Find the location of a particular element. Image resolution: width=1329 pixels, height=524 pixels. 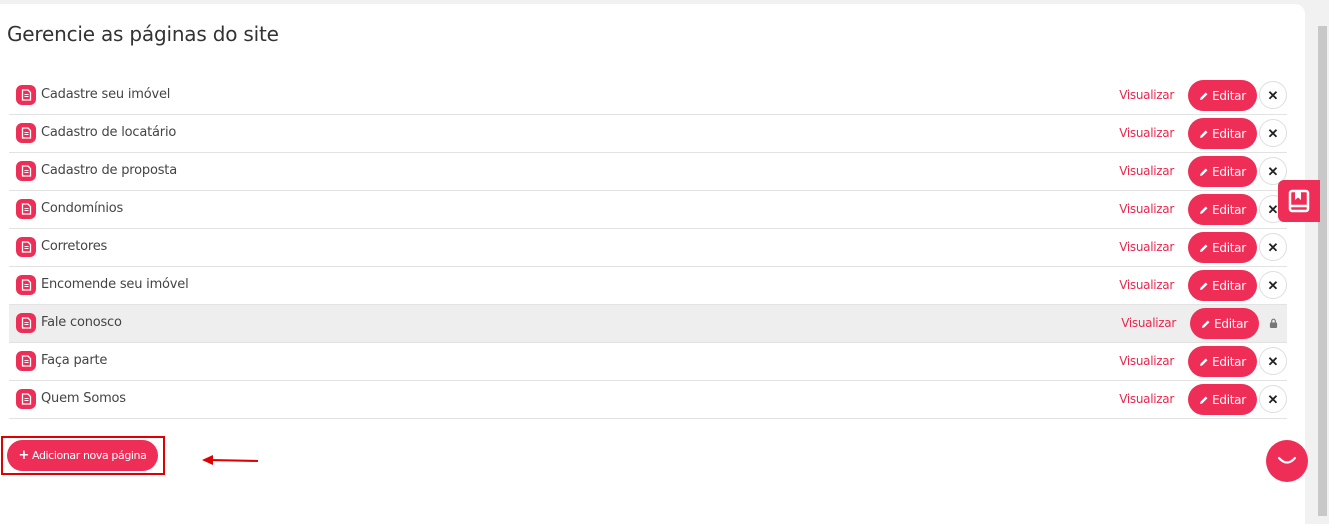

page-row: Cadastro de locatário Visualizar Editar ✕ is located at coordinates (648, 134).